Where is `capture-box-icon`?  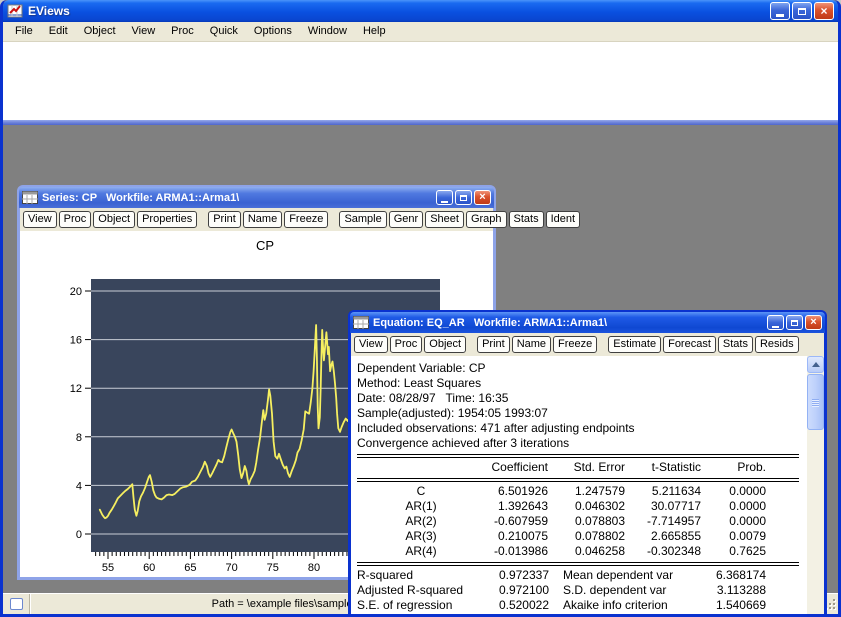 capture-box-icon is located at coordinates (16, 604).